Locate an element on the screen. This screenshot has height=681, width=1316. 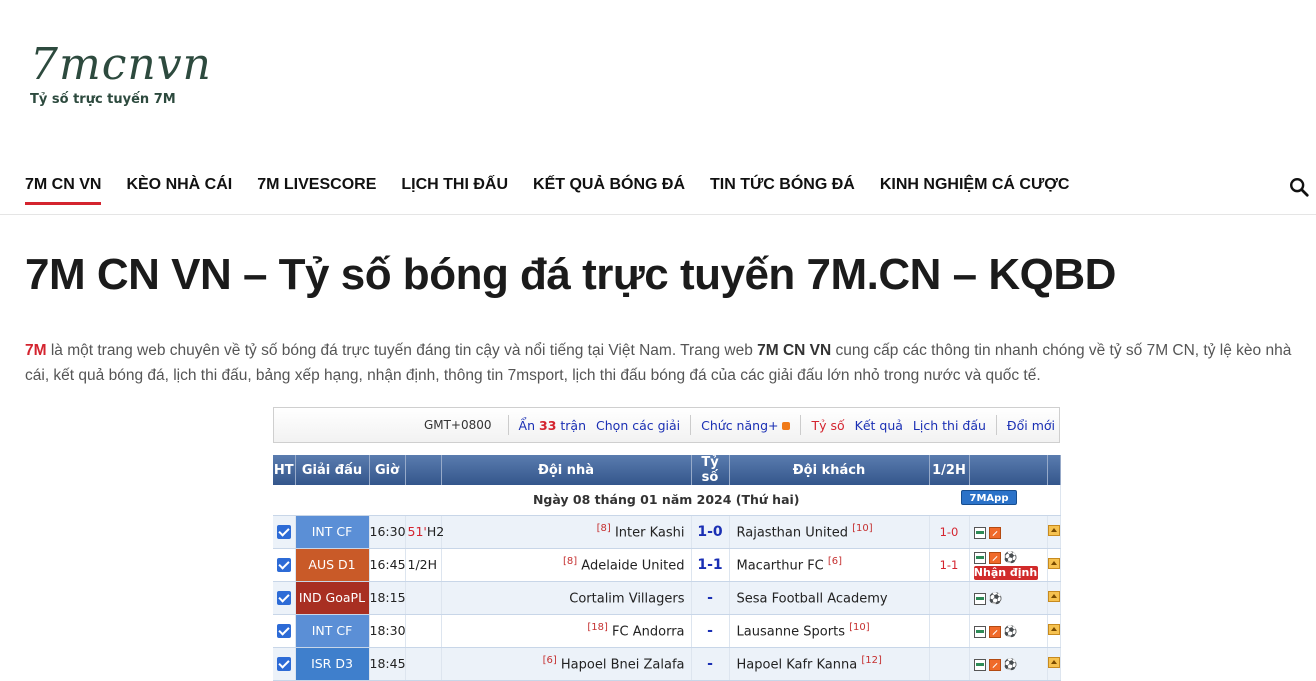
kickoff-time: 18:30 is located at coordinates (387, 631).